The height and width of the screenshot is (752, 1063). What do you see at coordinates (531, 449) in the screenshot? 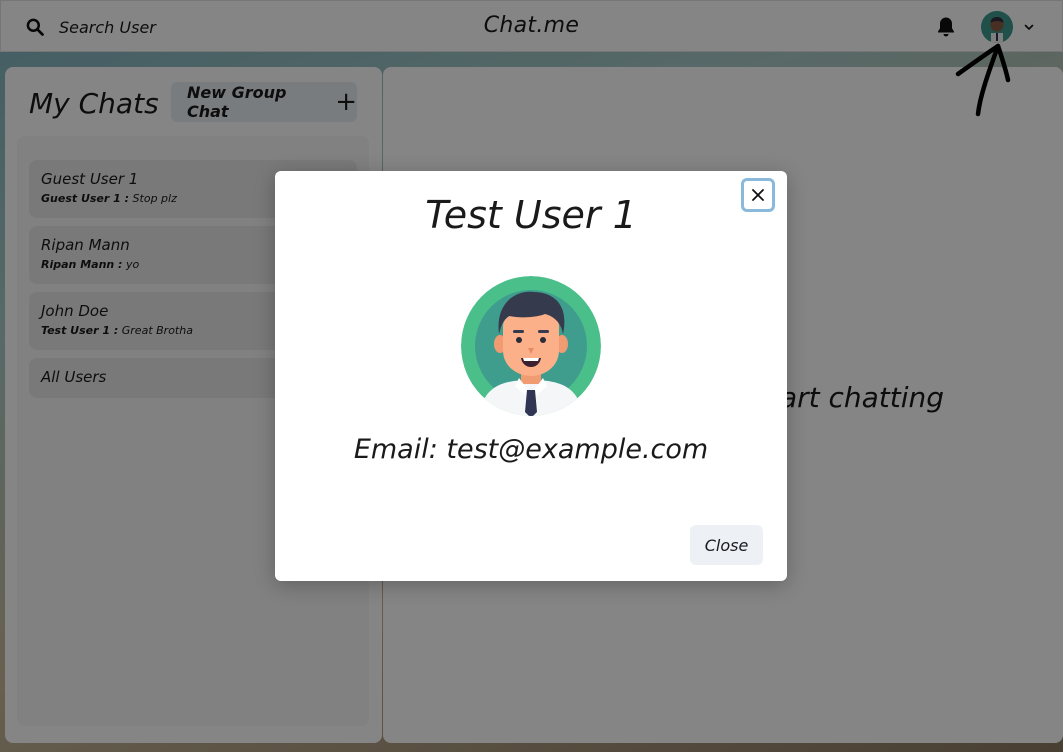
I see `modal-email: Email: test@example.com` at bounding box center [531, 449].